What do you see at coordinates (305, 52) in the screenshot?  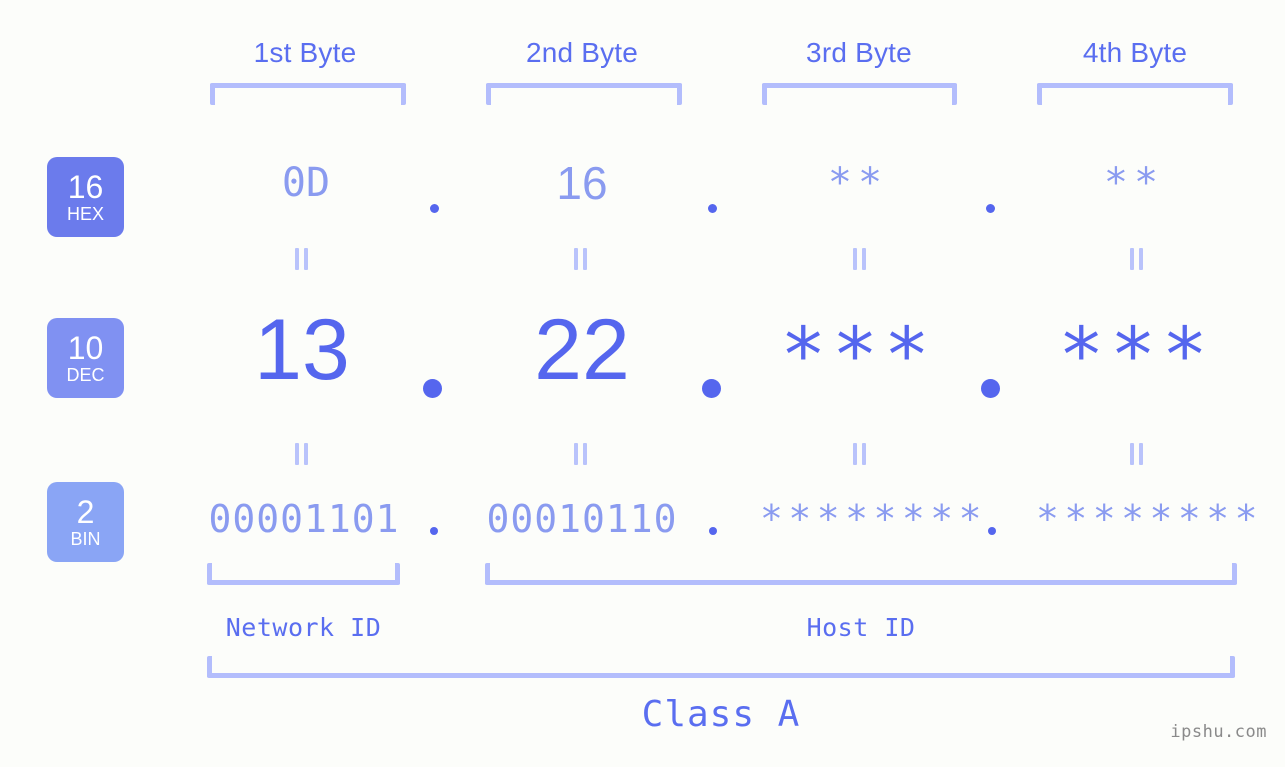 I see `byte-header-1: 1st Byte` at bounding box center [305, 52].